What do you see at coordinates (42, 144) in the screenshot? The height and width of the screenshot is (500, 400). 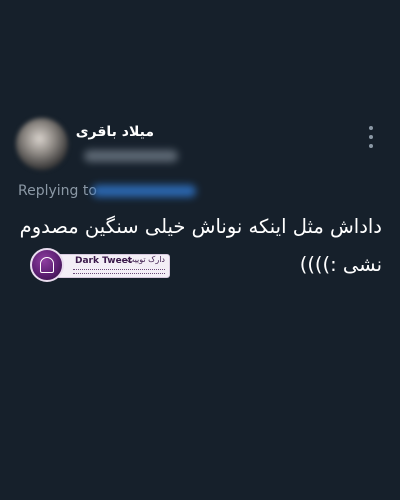 I see `author-avatar` at bounding box center [42, 144].